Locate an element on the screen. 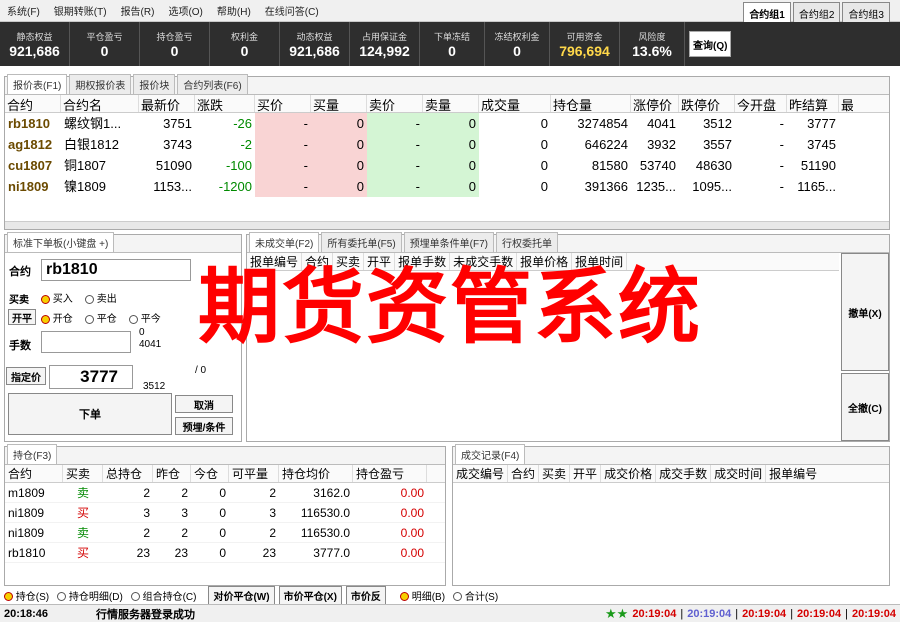  account-position-pnl: 持仓盈亏 0 is located at coordinates (175, 44).